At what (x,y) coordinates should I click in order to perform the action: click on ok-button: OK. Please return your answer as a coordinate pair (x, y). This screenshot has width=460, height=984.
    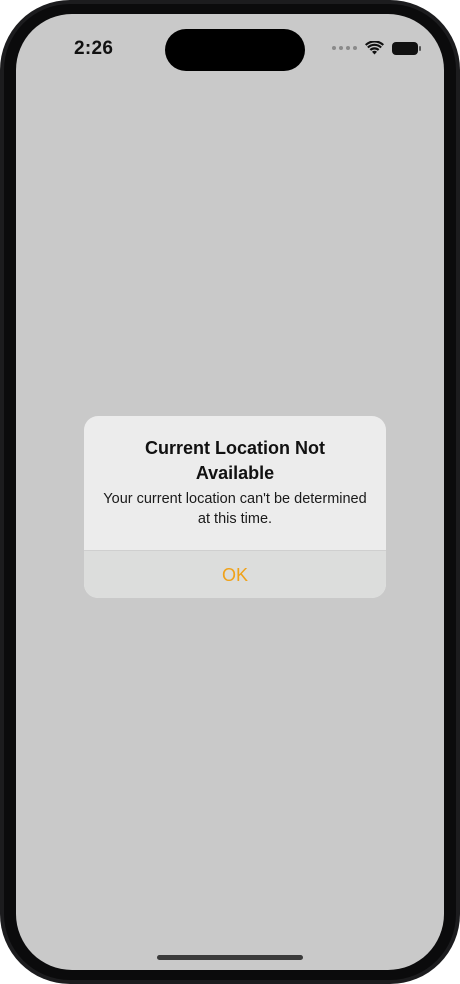
    Looking at the image, I should click on (235, 574).